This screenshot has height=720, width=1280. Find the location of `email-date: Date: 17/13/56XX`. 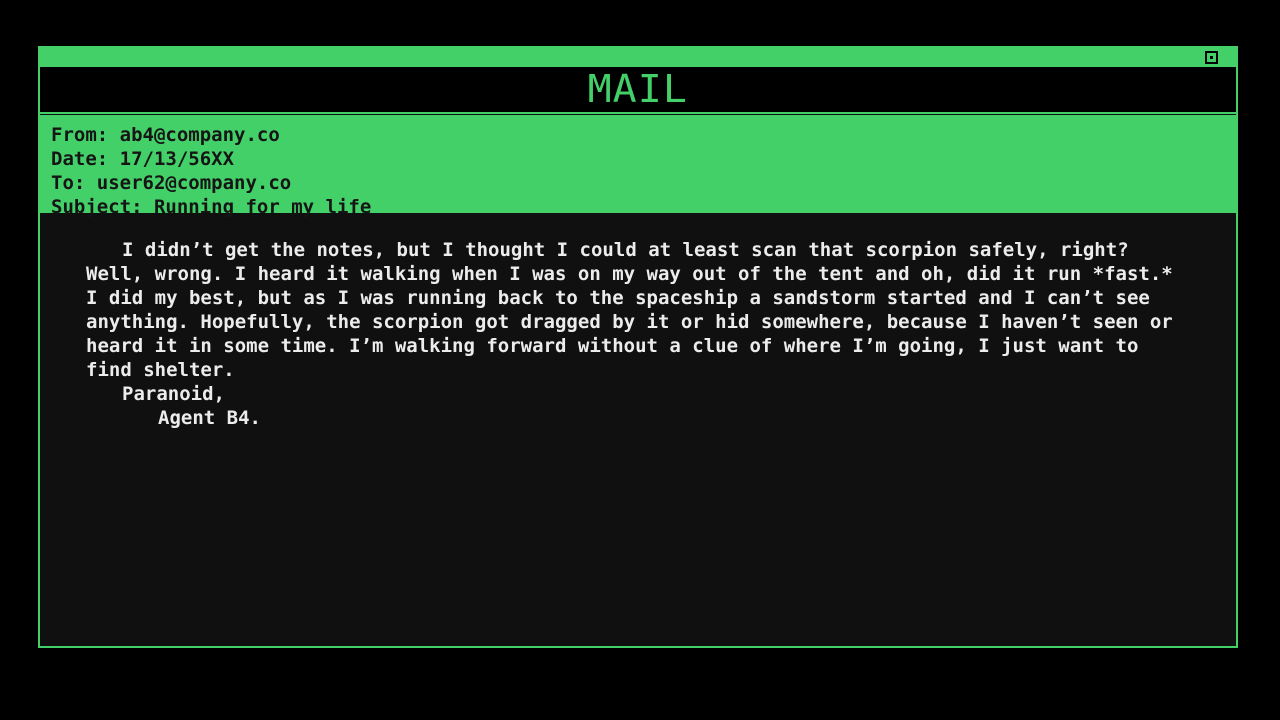

email-date: Date: 17/13/56XX is located at coordinates (143, 159).